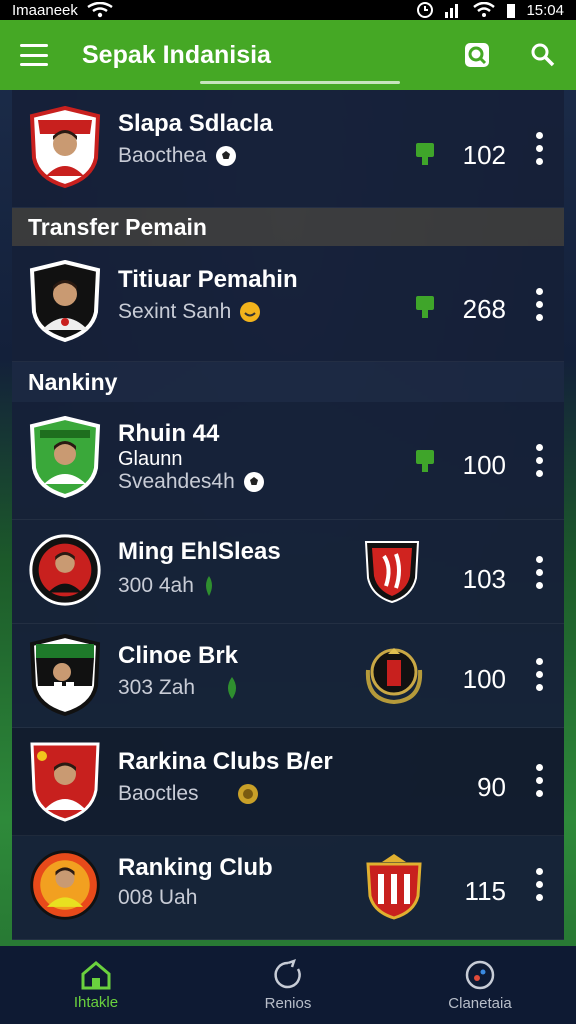 The image size is (576, 1024). I want to click on score-value: 90, so click(491, 787).